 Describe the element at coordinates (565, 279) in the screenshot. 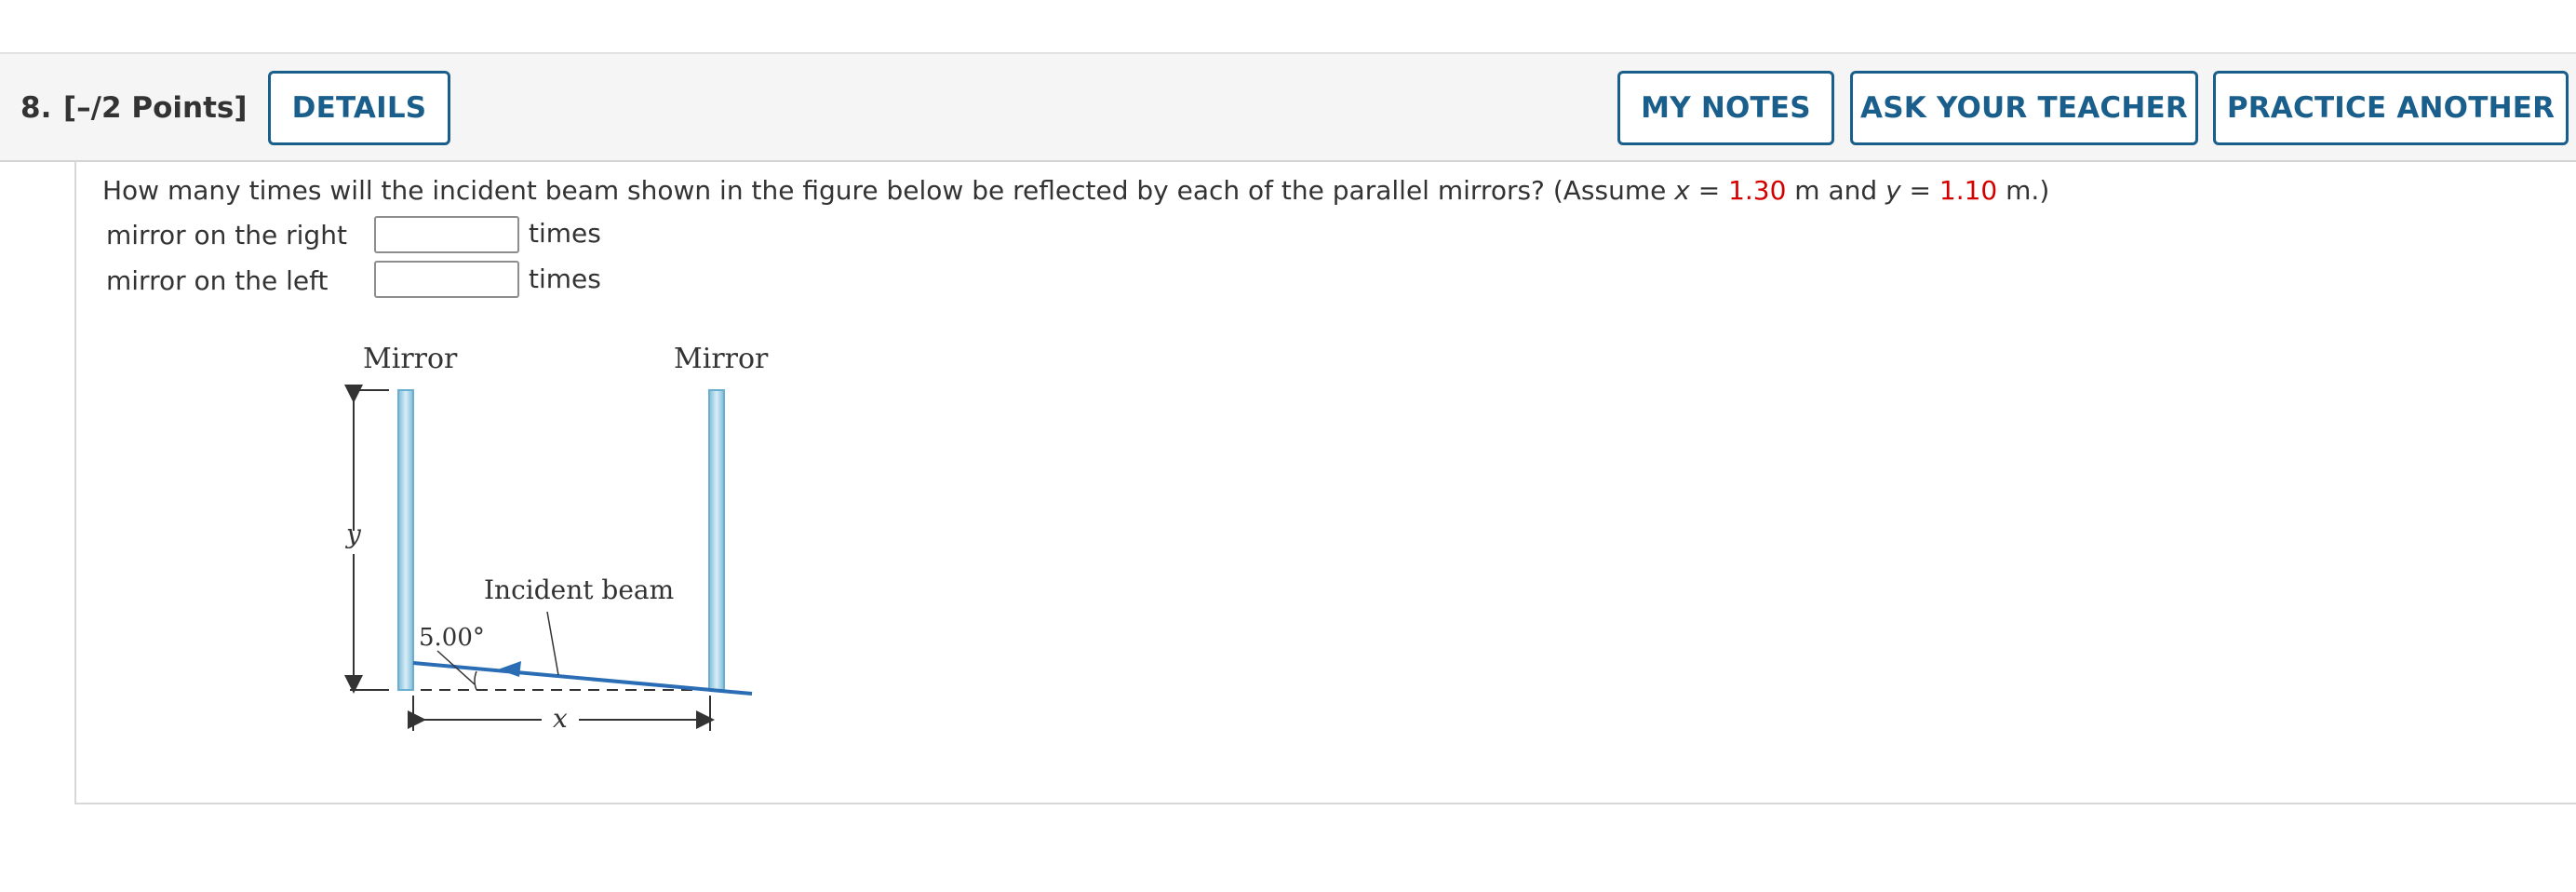

I see `answer-unit-left-mirror: times` at that location.